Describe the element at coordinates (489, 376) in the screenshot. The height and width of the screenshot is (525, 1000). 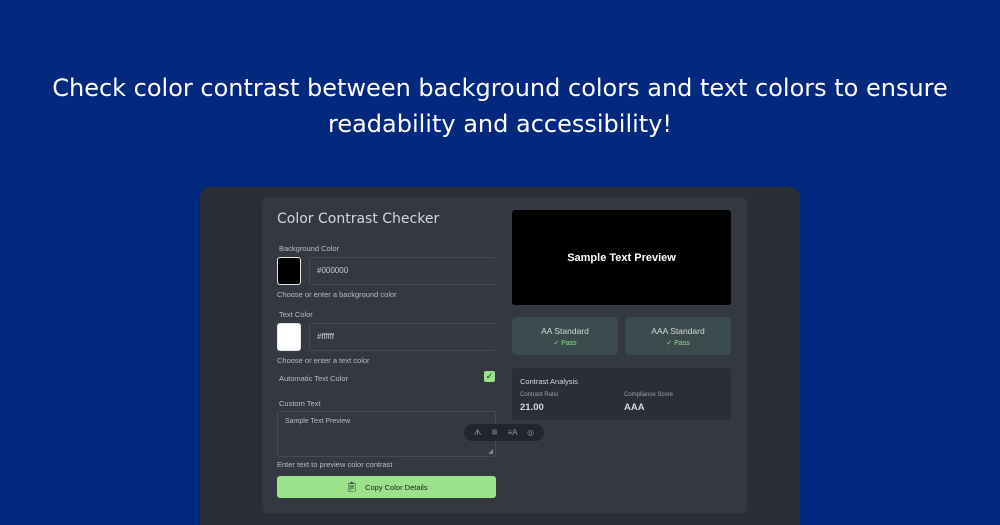
I see `automatic-text-color-checkbox: ✓` at that location.